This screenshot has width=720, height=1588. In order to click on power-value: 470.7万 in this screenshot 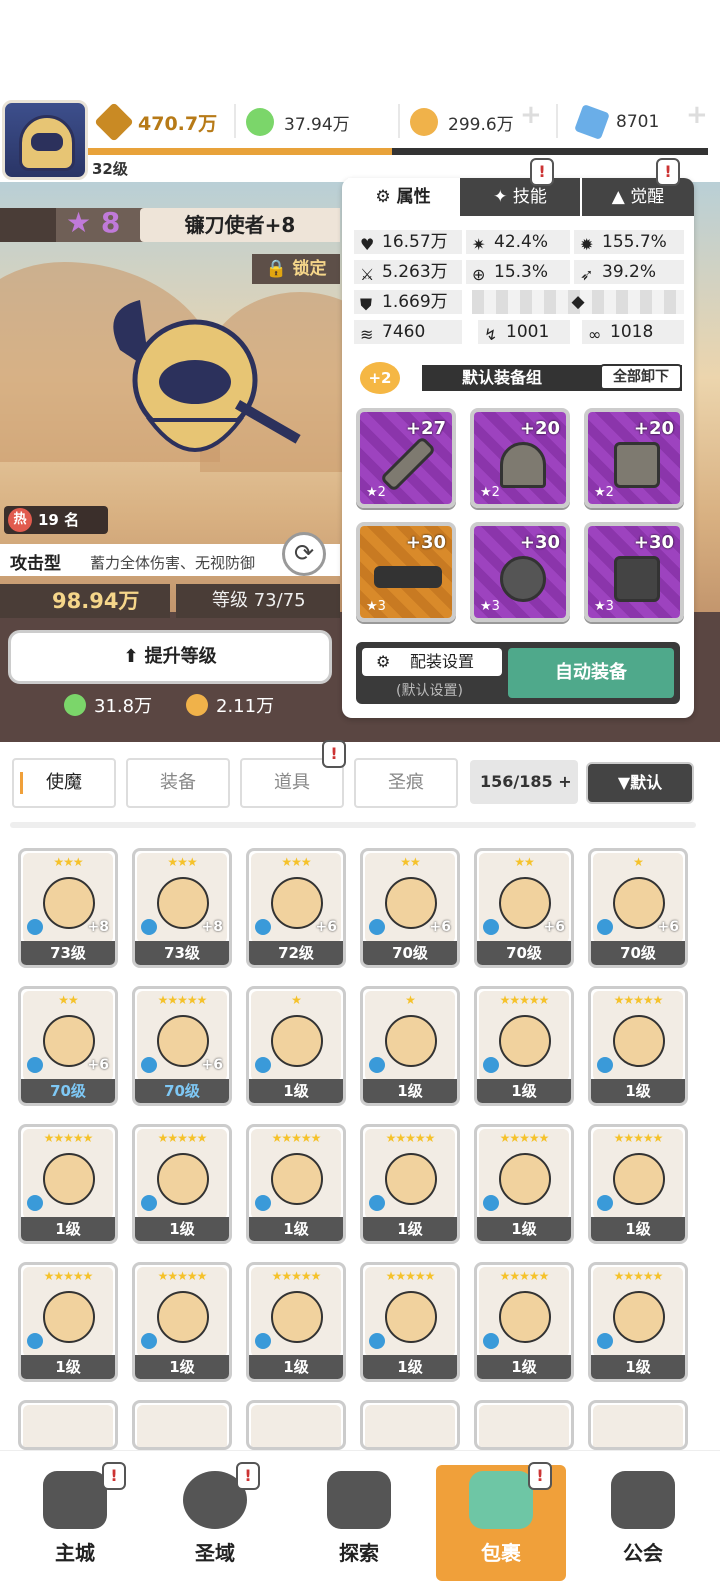, I will do `click(178, 123)`.